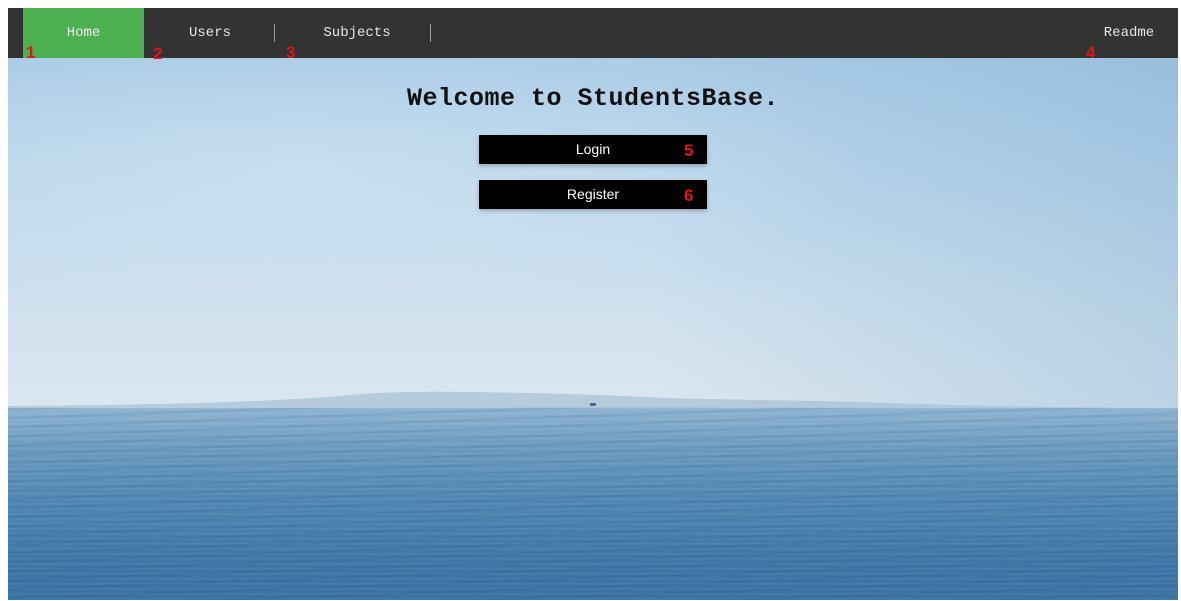 The image size is (1181, 601). I want to click on register-button-label: Register, so click(593, 194).